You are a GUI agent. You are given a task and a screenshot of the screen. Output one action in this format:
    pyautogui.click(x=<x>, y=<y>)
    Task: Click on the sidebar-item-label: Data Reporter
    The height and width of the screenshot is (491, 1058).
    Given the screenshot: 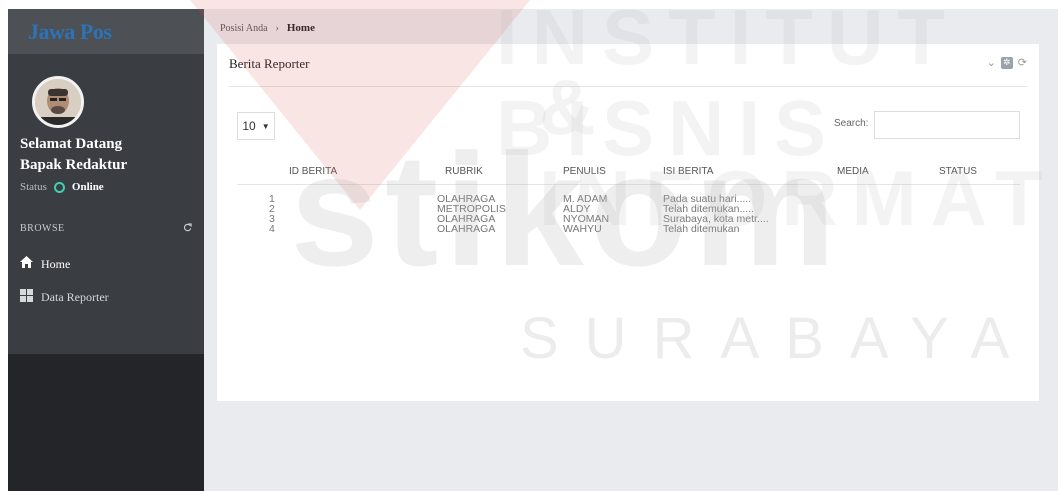 What is the action you would take?
    pyautogui.click(x=75, y=297)
    